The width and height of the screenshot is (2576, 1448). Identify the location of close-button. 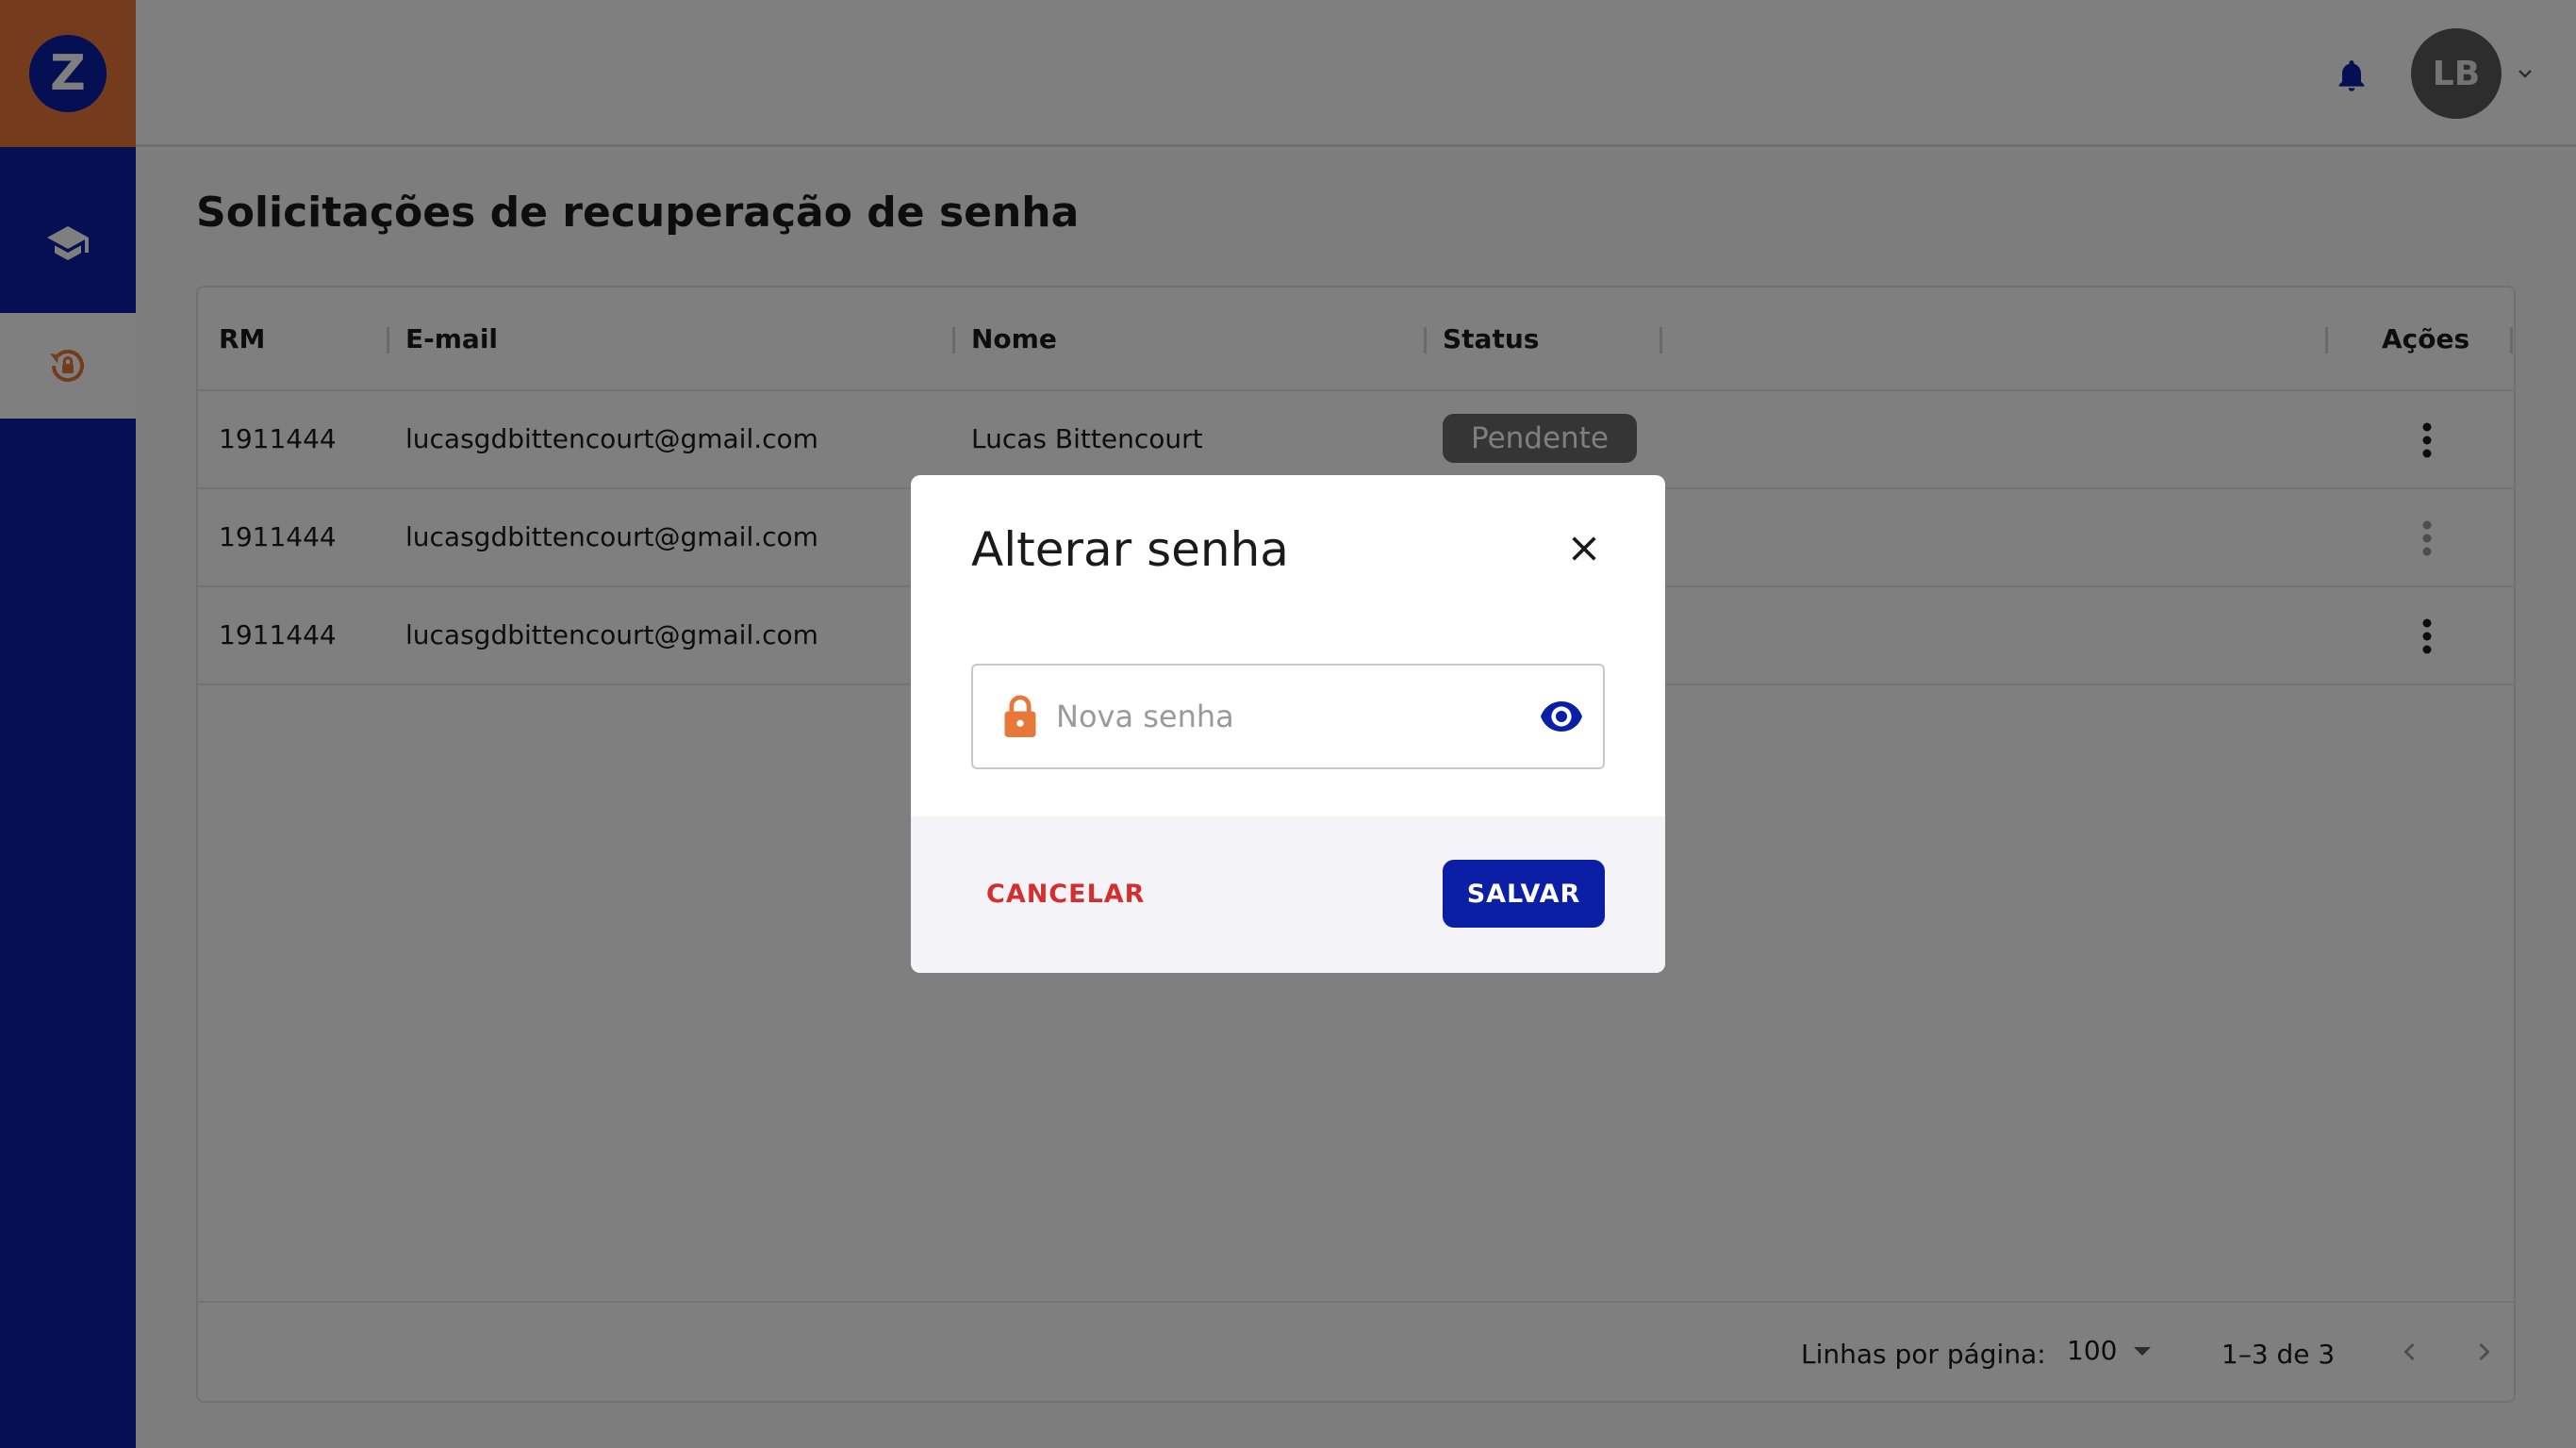
(1584, 548).